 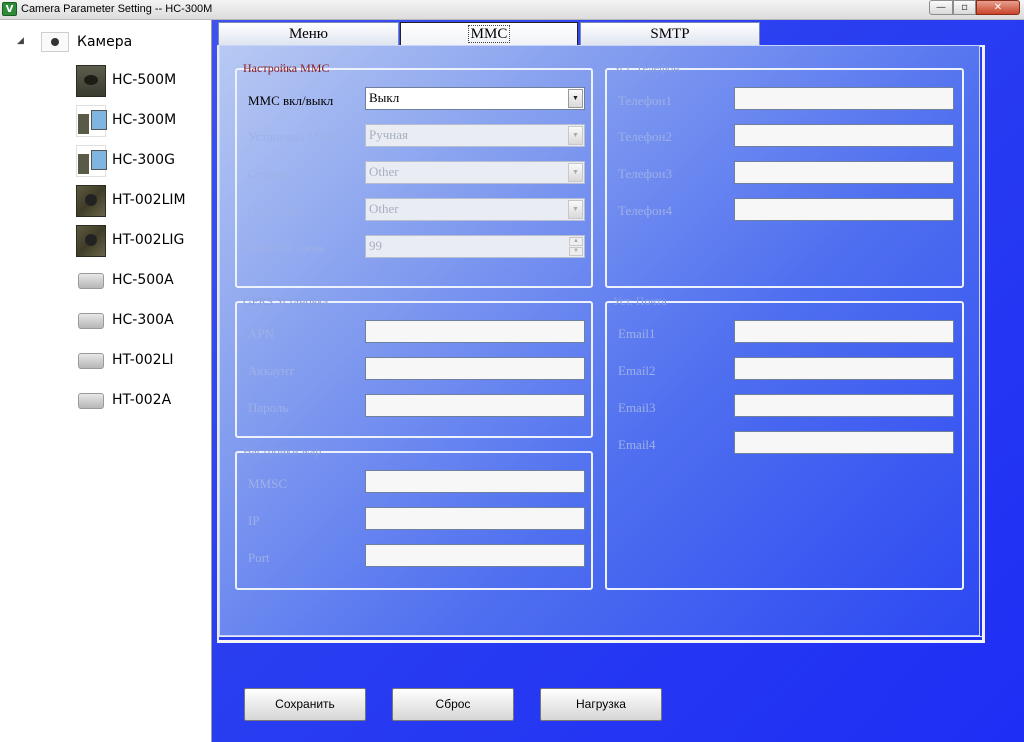 What do you see at coordinates (637, 407) in the screenshot?
I see `label-email3: Email3` at bounding box center [637, 407].